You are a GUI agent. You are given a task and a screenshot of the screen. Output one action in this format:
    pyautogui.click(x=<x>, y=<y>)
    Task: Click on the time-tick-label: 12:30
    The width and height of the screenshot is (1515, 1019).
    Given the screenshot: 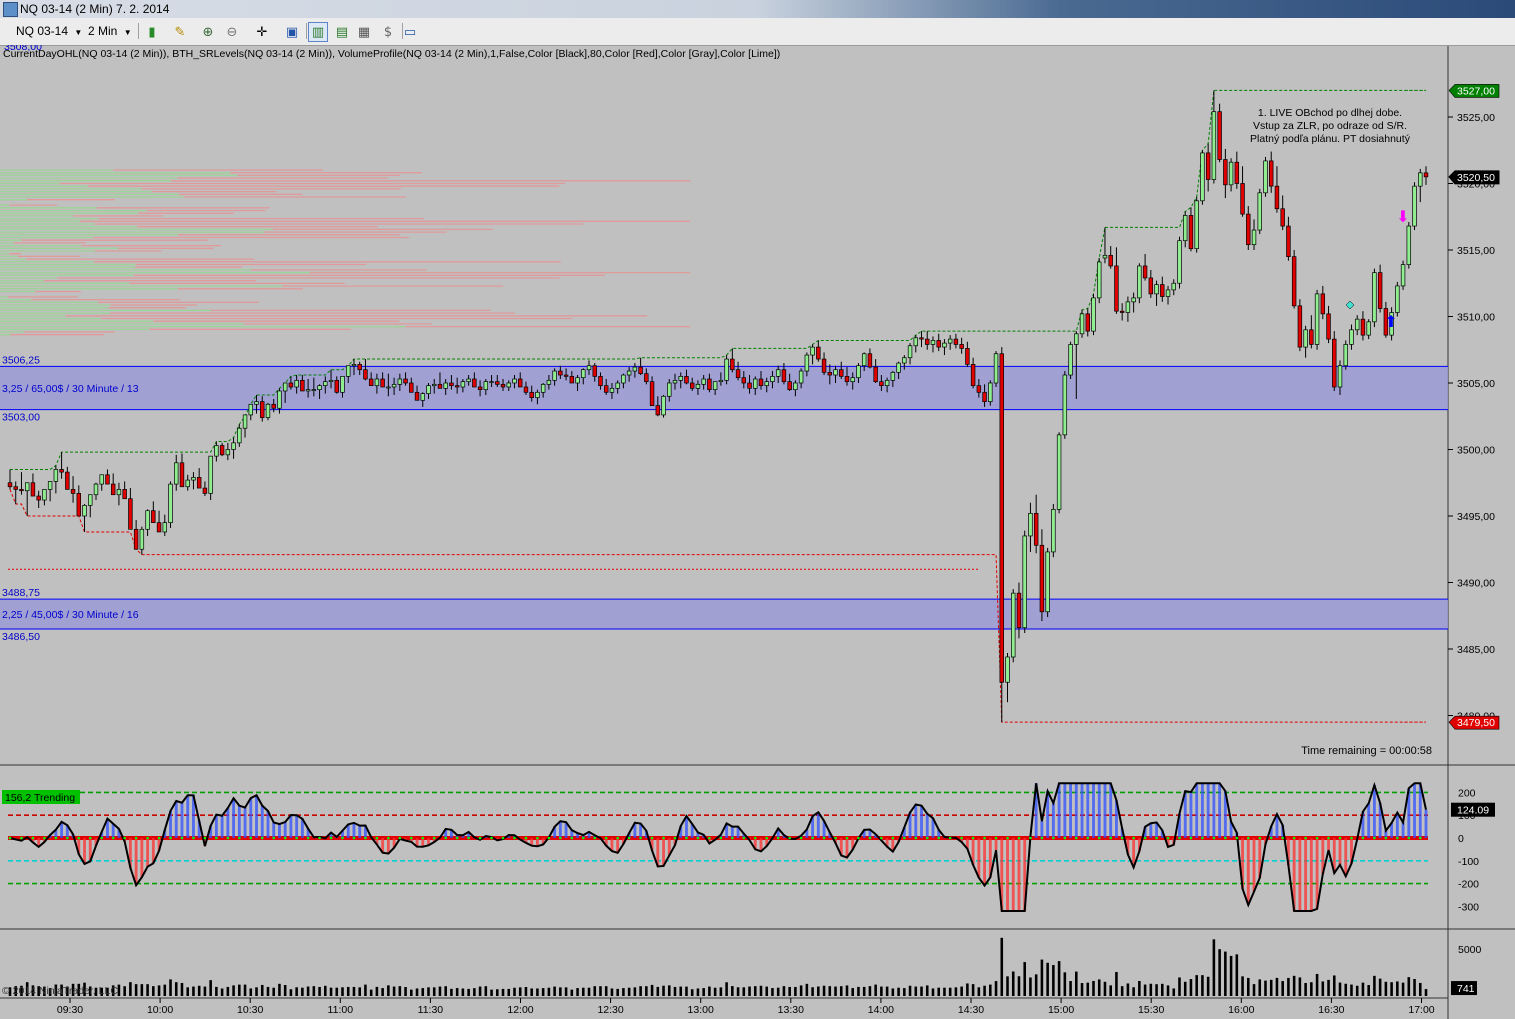 What is the action you would take?
    pyautogui.click(x=610, y=1010)
    